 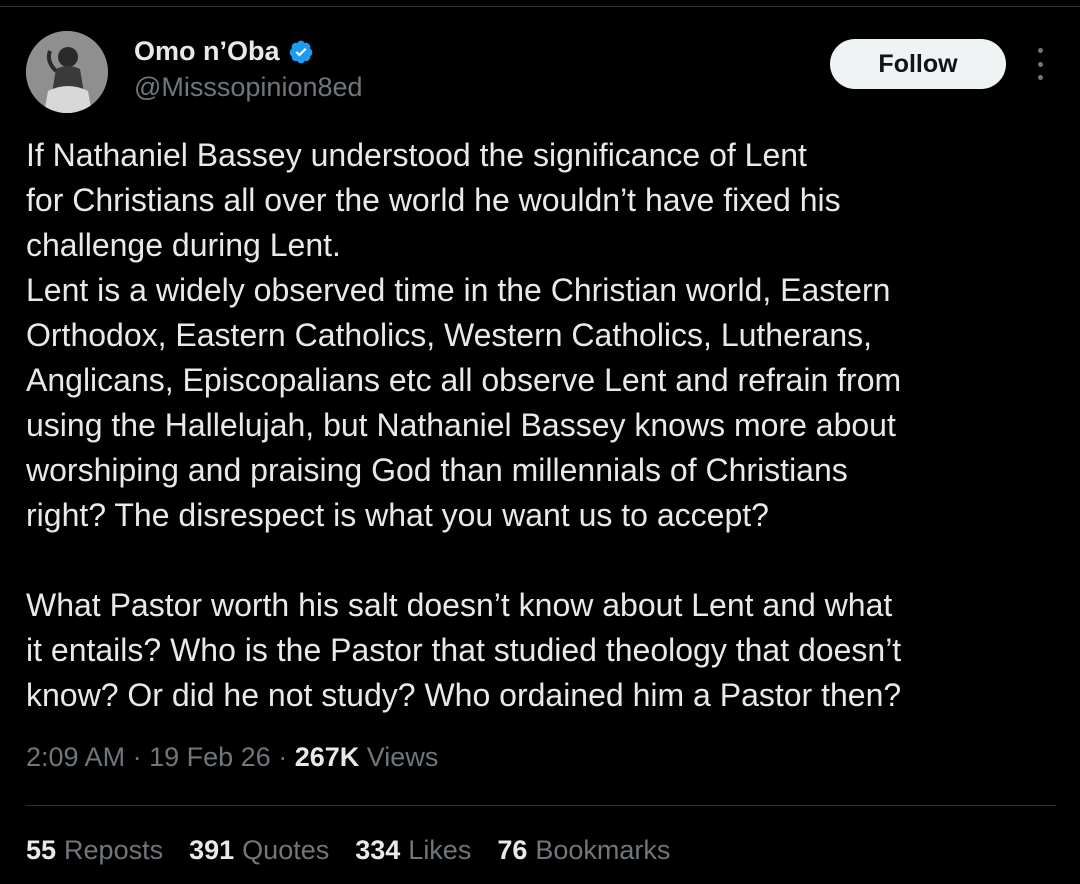 What do you see at coordinates (603, 850) in the screenshot?
I see `bookmarks-label: Bookmarks` at bounding box center [603, 850].